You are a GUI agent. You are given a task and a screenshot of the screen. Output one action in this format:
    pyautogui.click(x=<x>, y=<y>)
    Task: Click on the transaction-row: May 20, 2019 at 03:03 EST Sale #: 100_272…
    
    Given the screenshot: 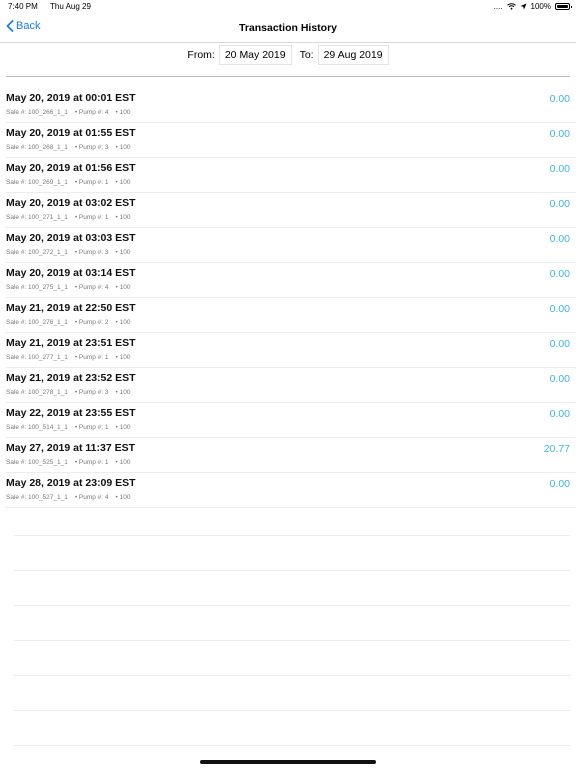 What is the action you would take?
    pyautogui.click(x=291, y=245)
    